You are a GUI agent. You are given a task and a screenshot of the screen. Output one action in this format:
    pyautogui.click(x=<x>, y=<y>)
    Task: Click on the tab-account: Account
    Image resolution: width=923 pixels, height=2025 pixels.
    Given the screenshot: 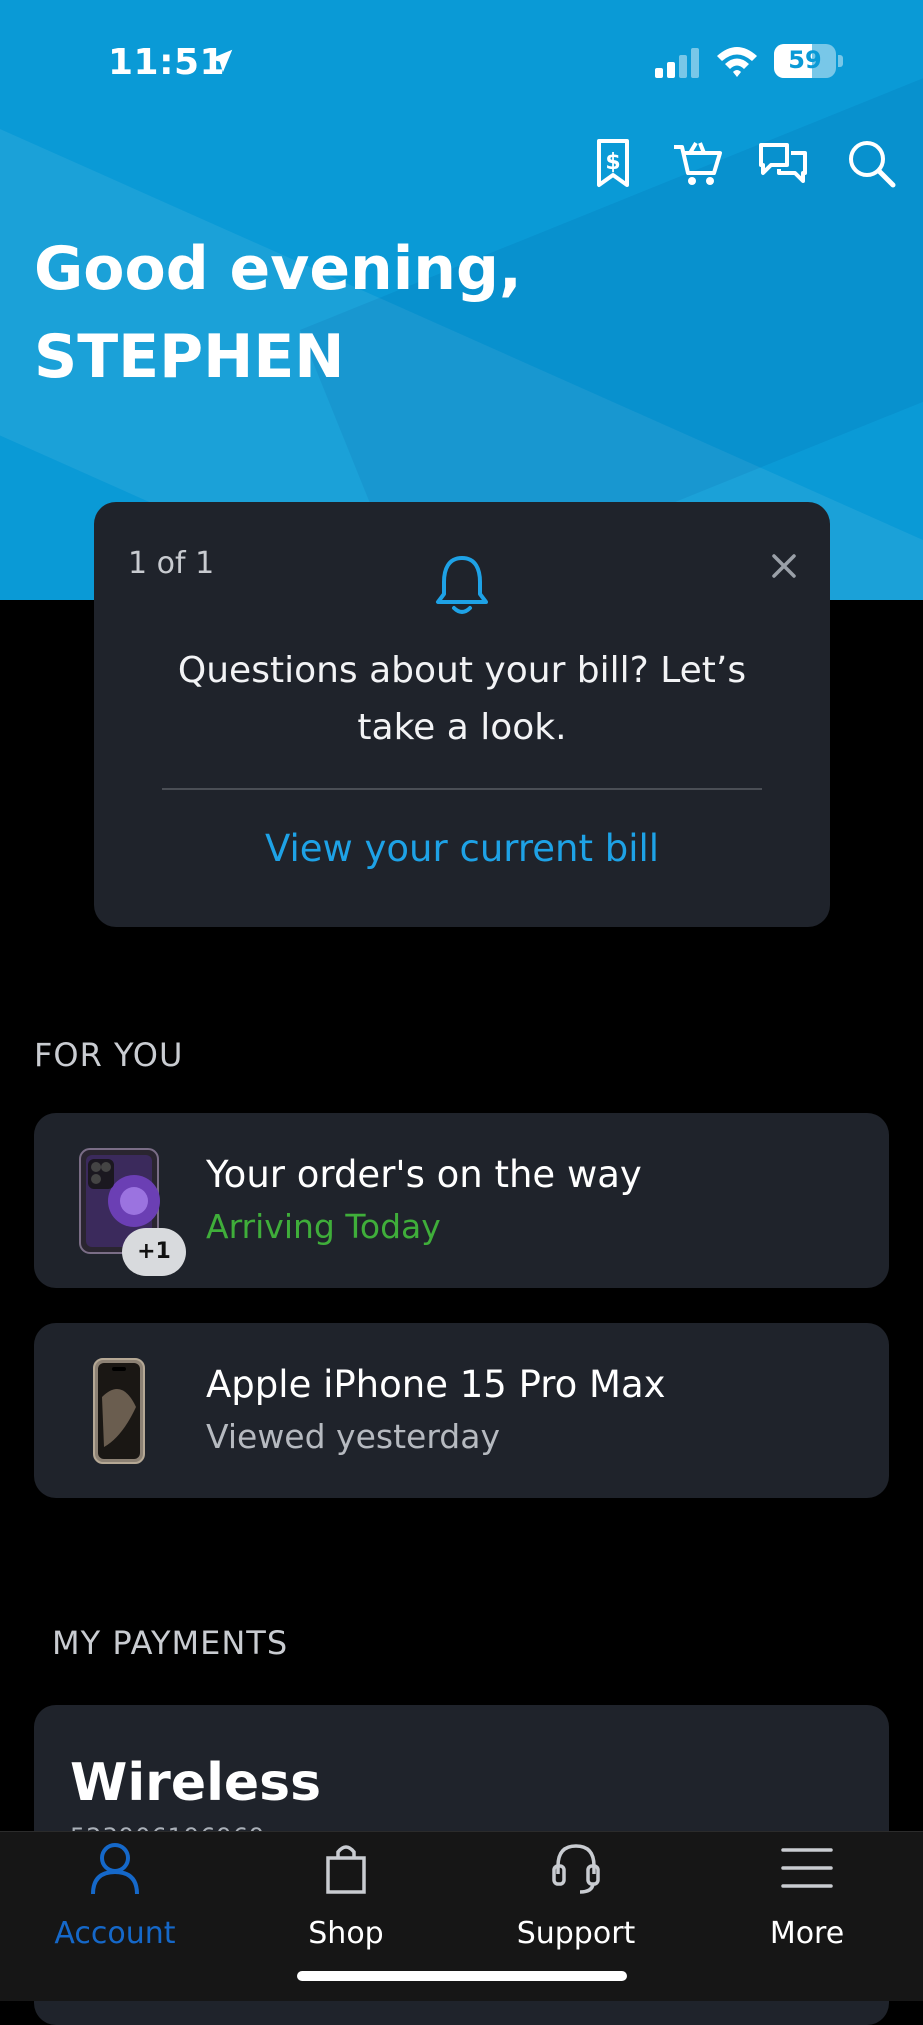 What is the action you would take?
    pyautogui.click(x=115, y=1892)
    